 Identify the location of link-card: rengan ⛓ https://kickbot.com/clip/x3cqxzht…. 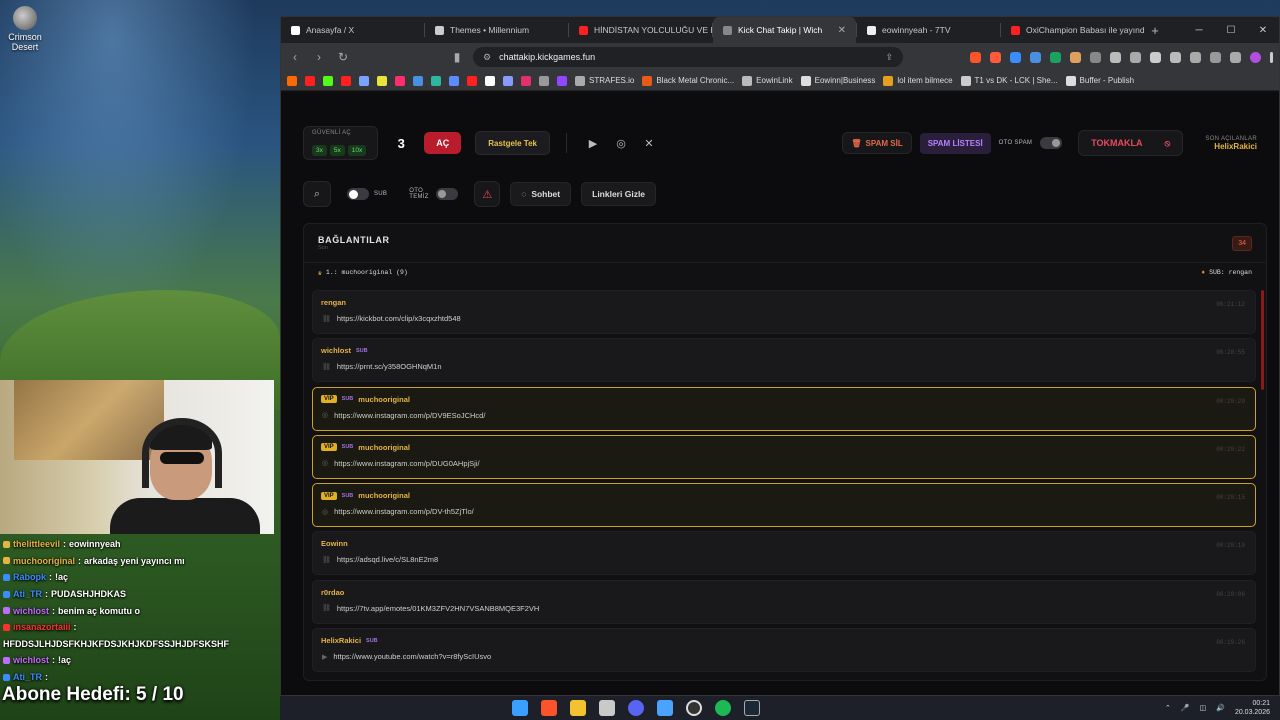
(784, 312).